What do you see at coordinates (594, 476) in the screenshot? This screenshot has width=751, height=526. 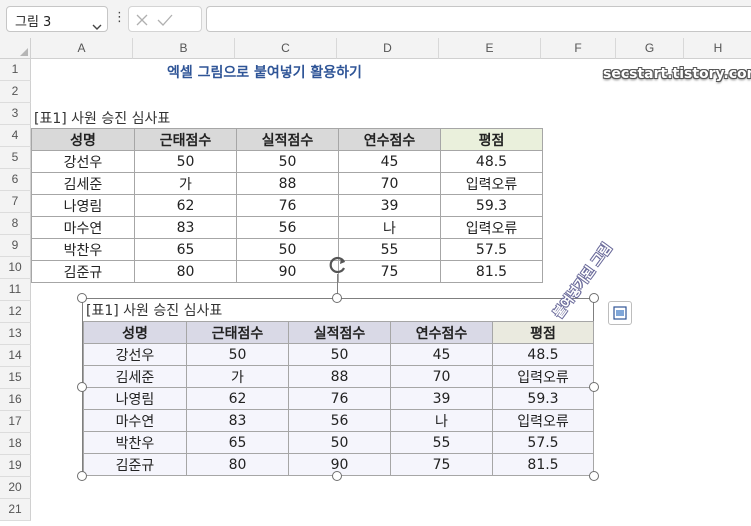 I see `resize-handle-bottom-right` at bounding box center [594, 476].